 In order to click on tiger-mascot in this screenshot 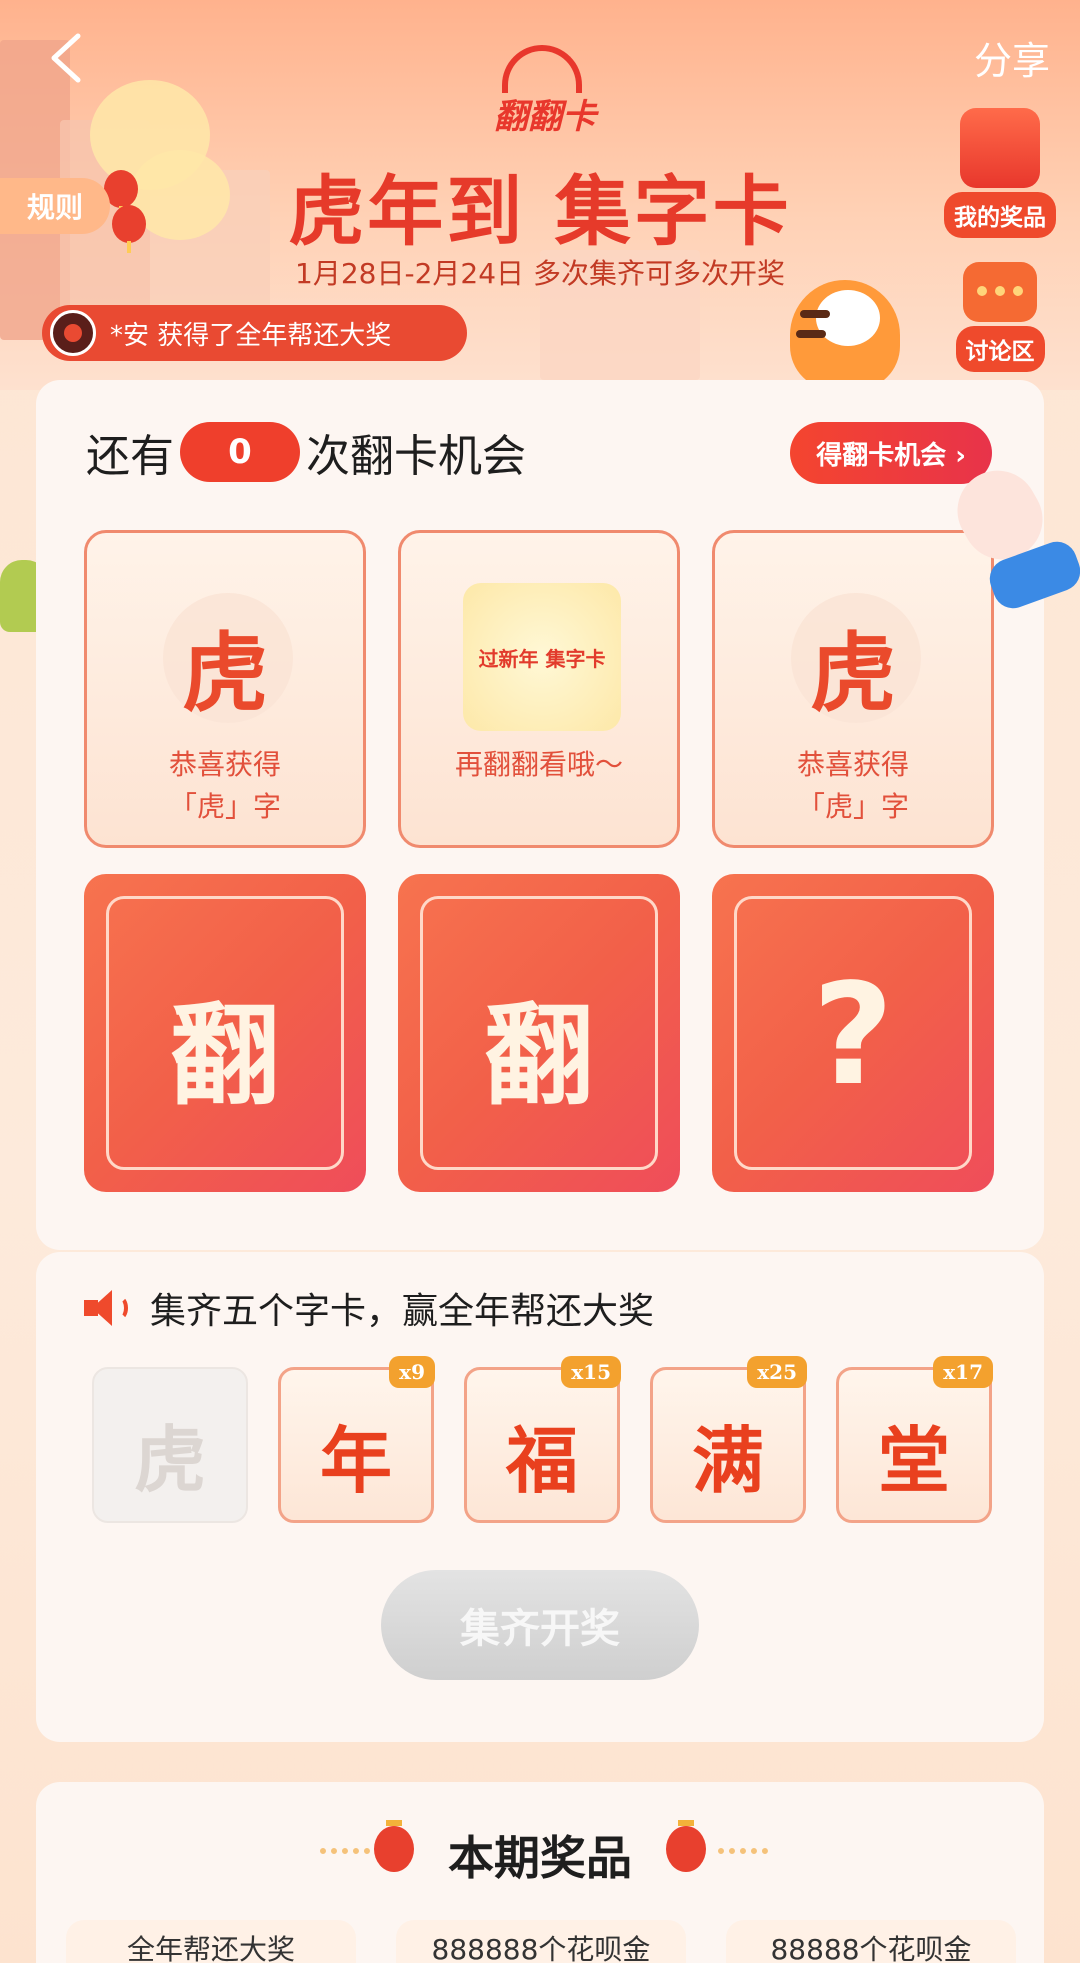, I will do `click(850, 320)`.